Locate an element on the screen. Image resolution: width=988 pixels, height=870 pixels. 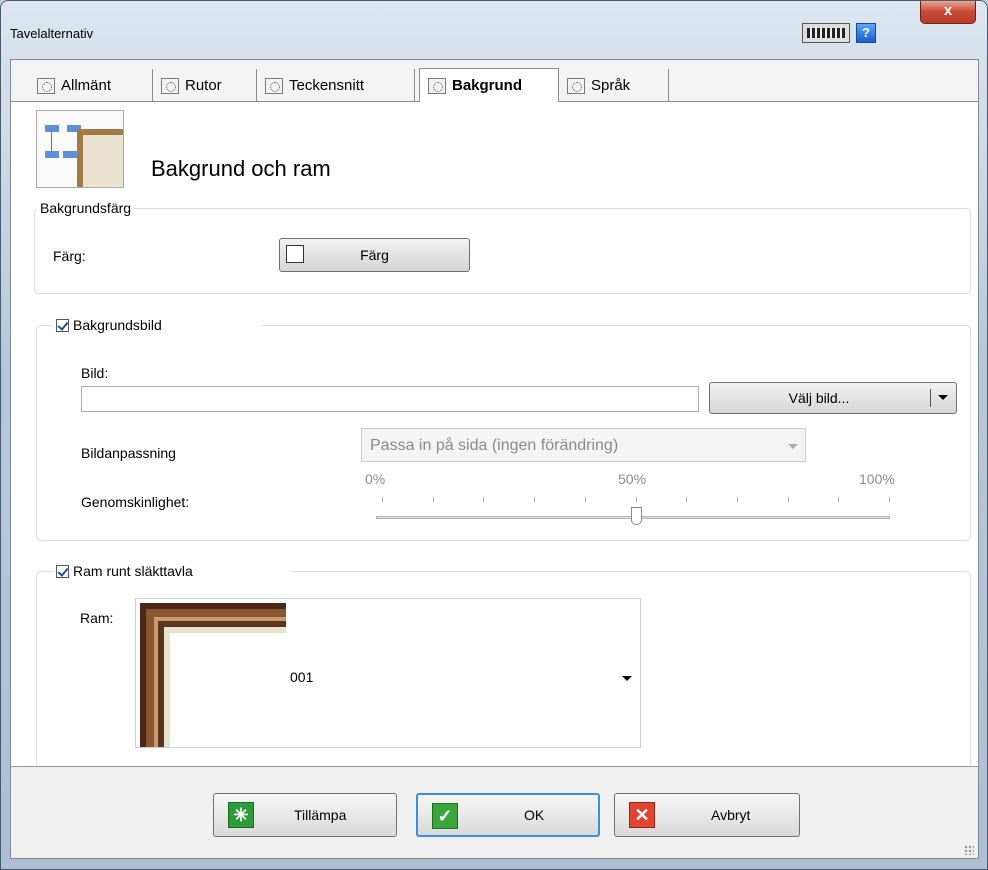
close-icon: ✕ is located at coordinates (642, 815).